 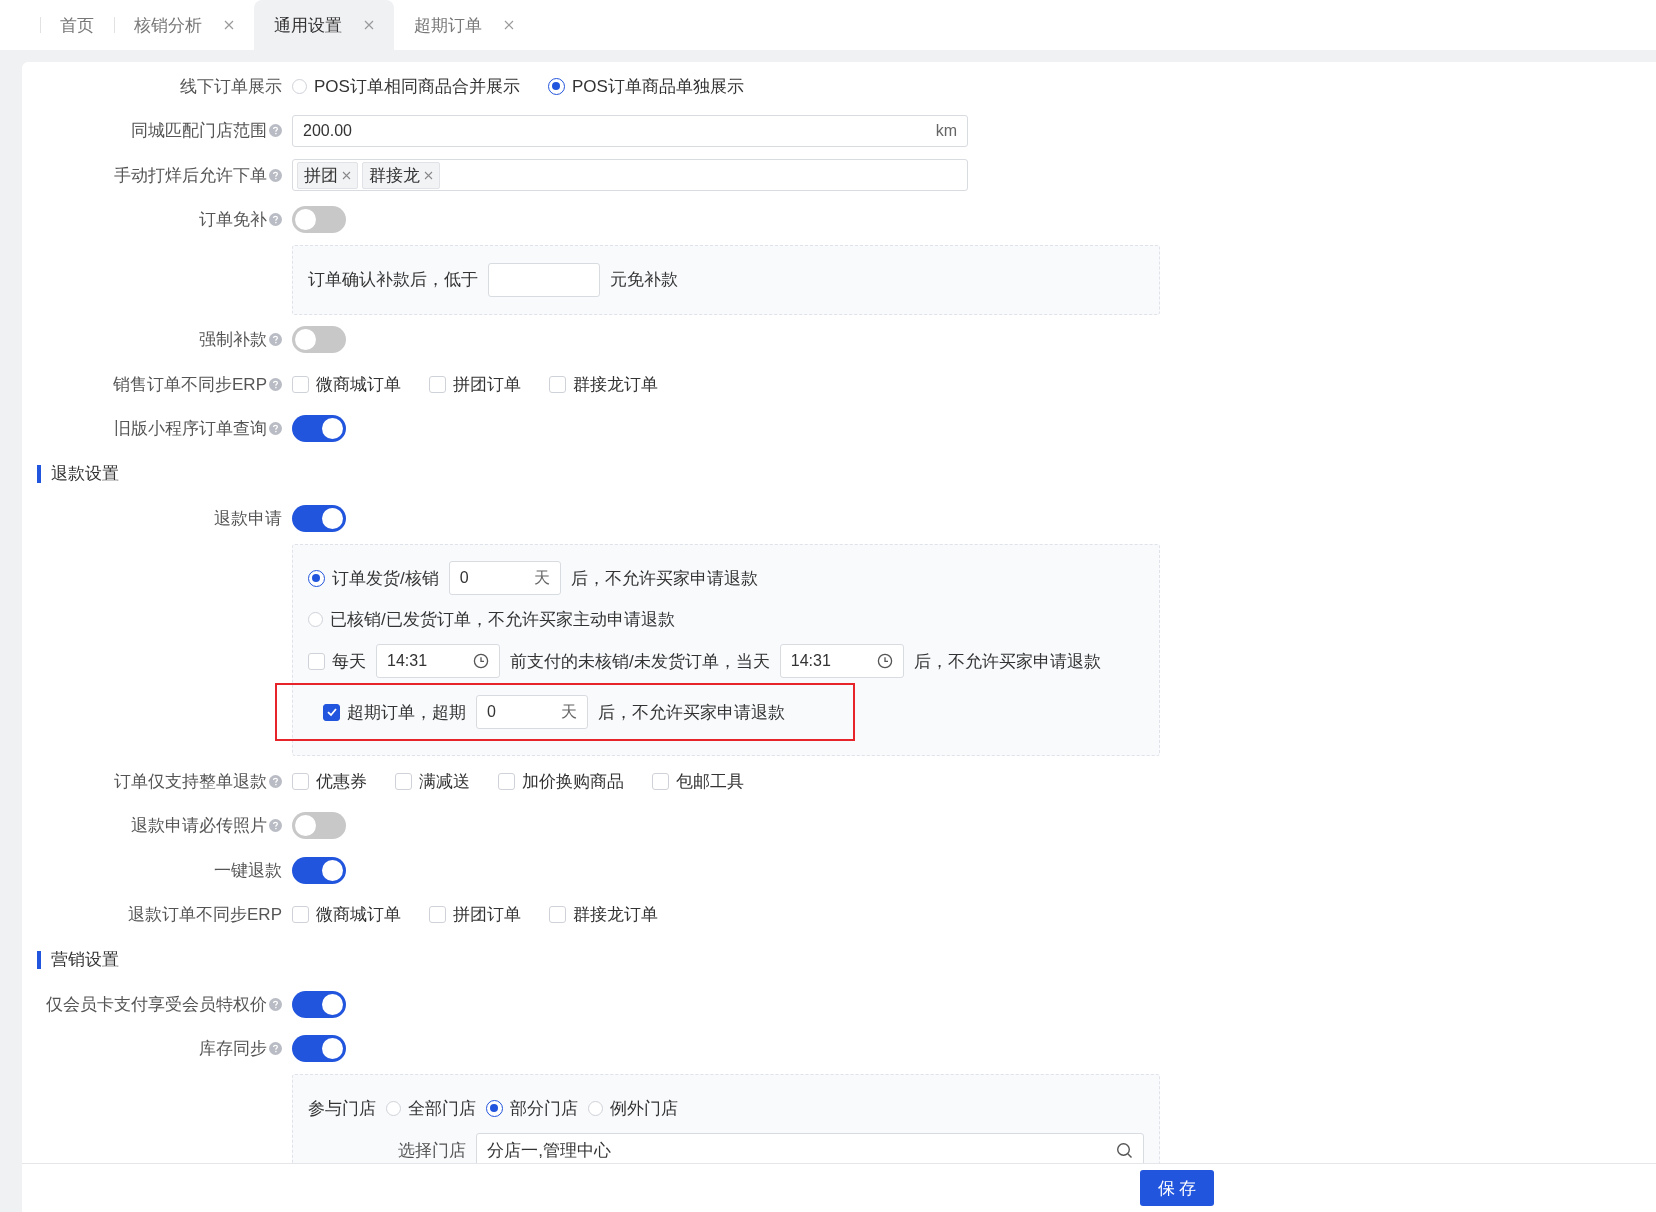 I want to click on section-title: 营销设置, so click(x=85, y=960).